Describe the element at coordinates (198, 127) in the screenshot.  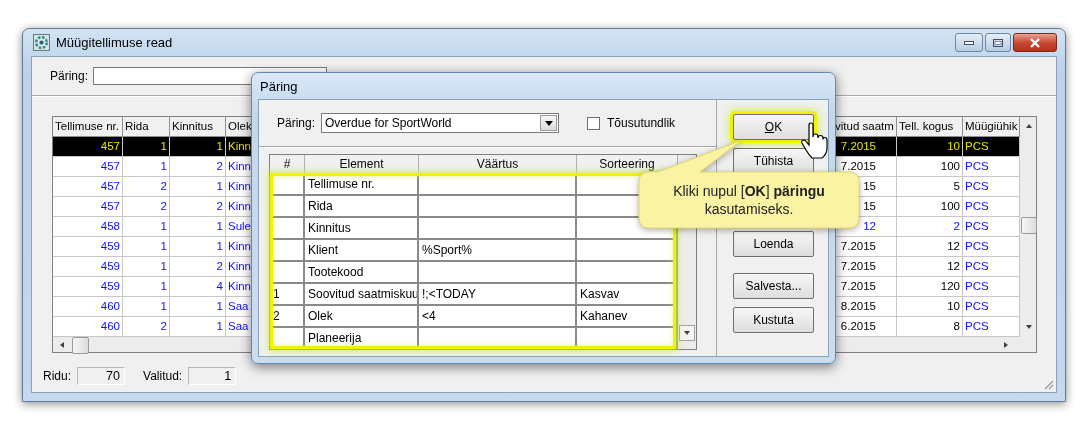
I see `column-header: Kinnitus` at that location.